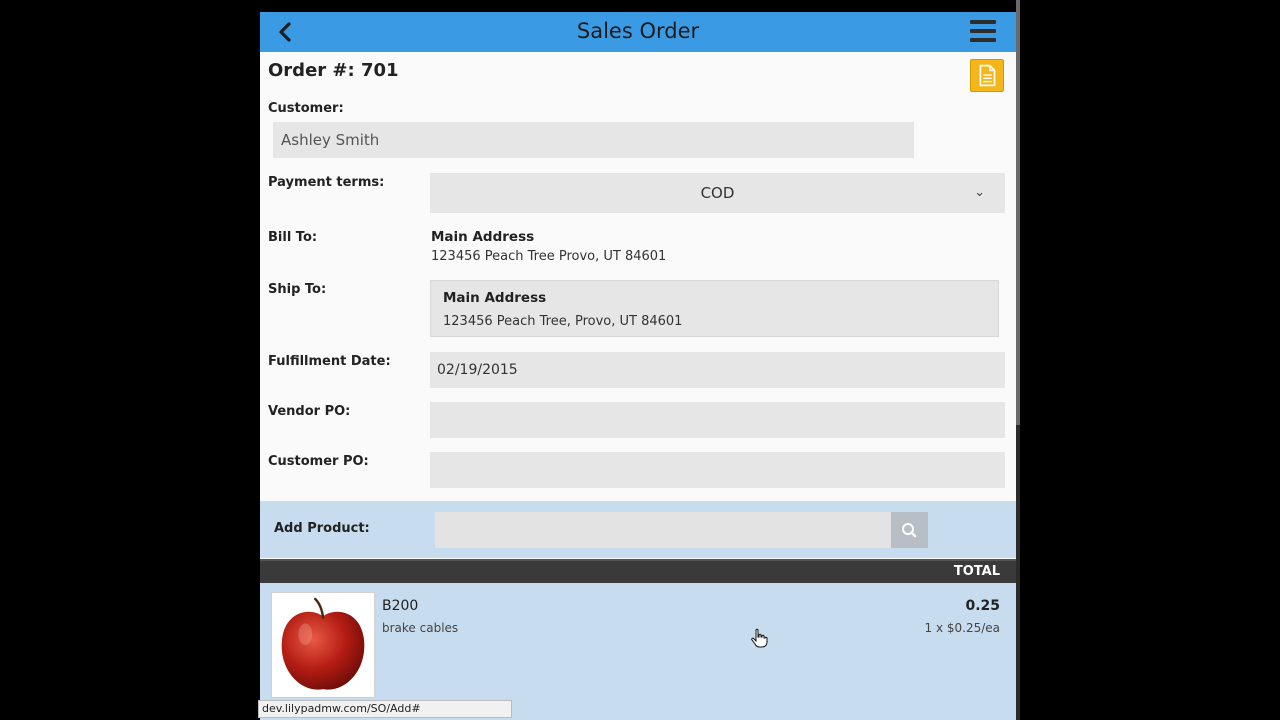  What do you see at coordinates (638, 571) in the screenshot?
I see `table-header: TOTAL` at bounding box center [638, 571].